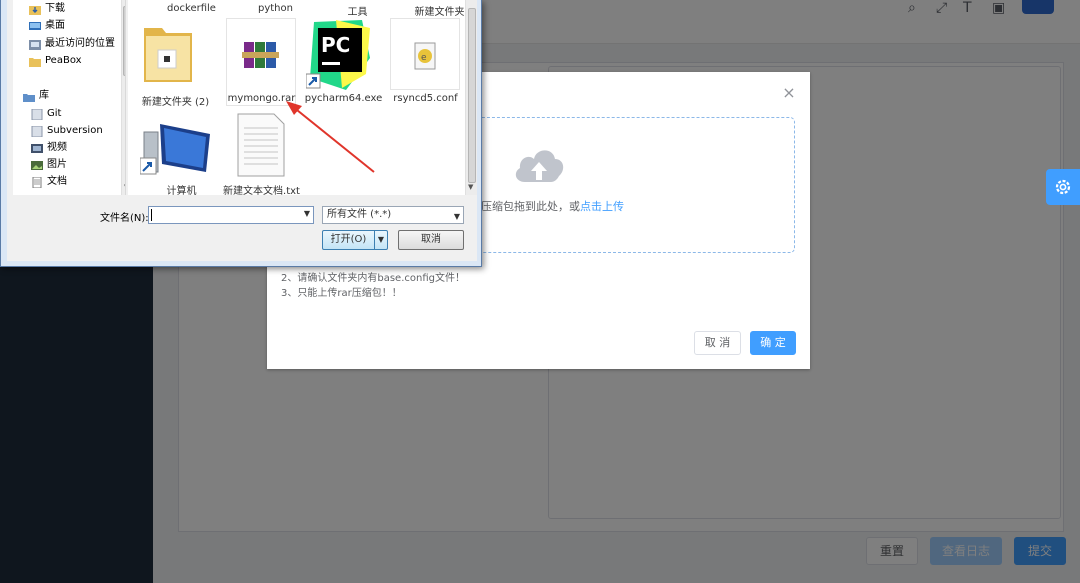 The width and height of the screenshot is (1080, 583). I want to click on file-label-new-folder: 新建文件夹, so click(432, 10).